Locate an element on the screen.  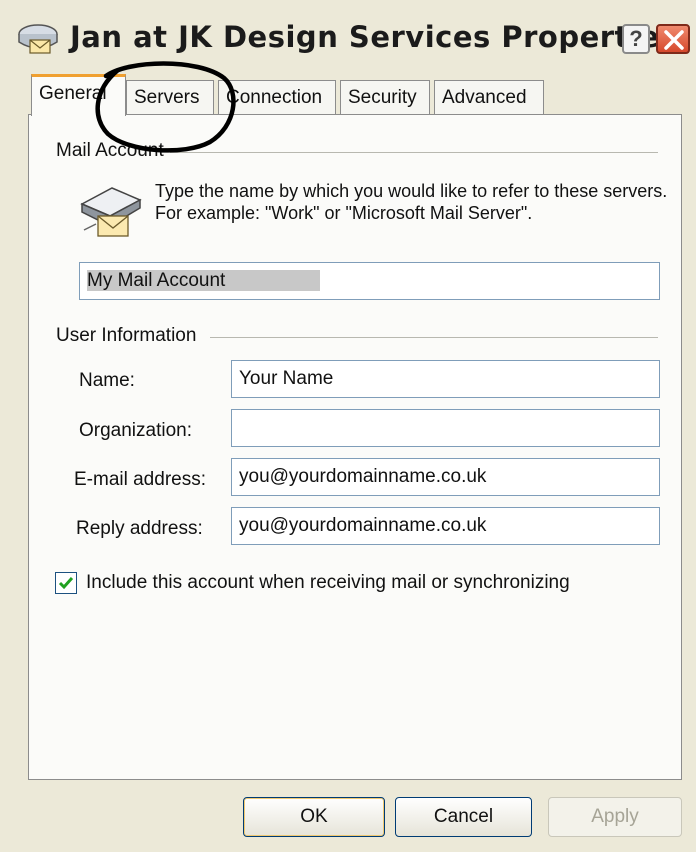
close-icon is located at coordinates (674, 40).